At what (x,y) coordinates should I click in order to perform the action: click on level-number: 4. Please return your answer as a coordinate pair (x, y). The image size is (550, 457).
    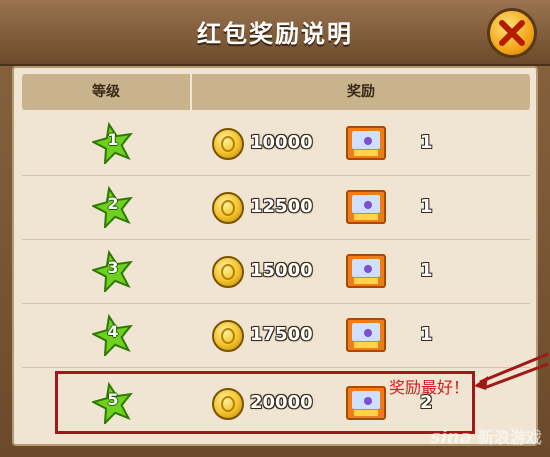
    Looking at the image, I should click on (113, 331).